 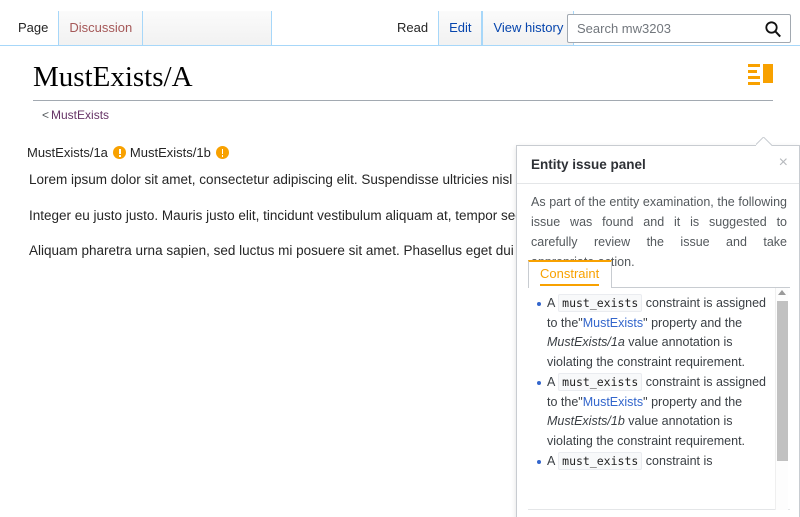 I want to click on tab-constraint-underline, so click(x=570, y=285).